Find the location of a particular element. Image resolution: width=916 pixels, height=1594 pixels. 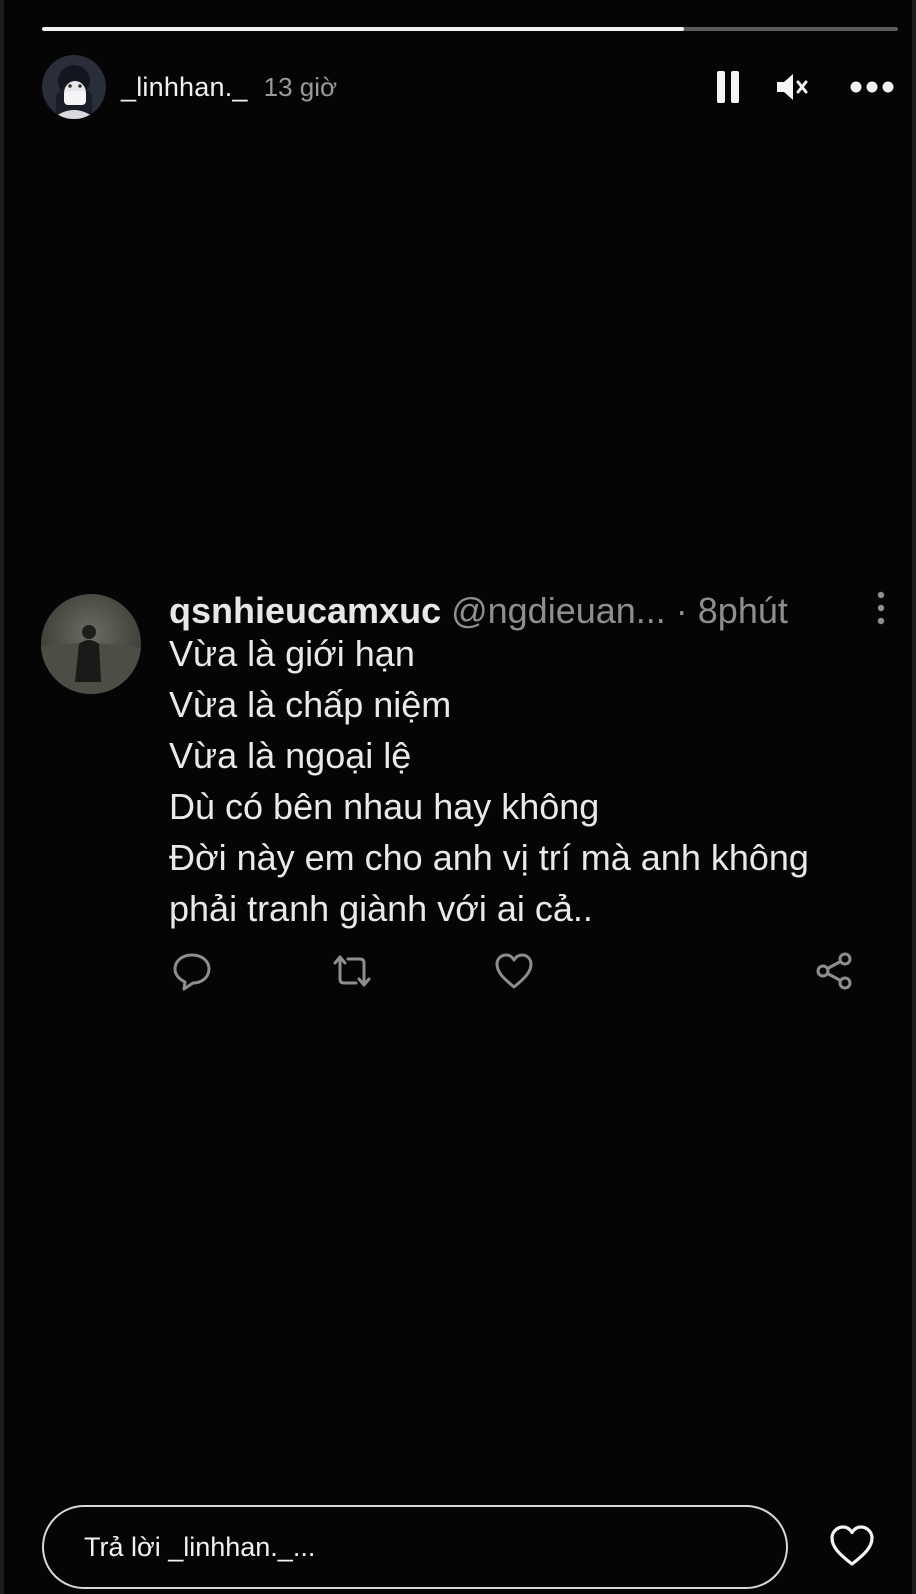

tweet-share-button is located at coordinates (834, 971).